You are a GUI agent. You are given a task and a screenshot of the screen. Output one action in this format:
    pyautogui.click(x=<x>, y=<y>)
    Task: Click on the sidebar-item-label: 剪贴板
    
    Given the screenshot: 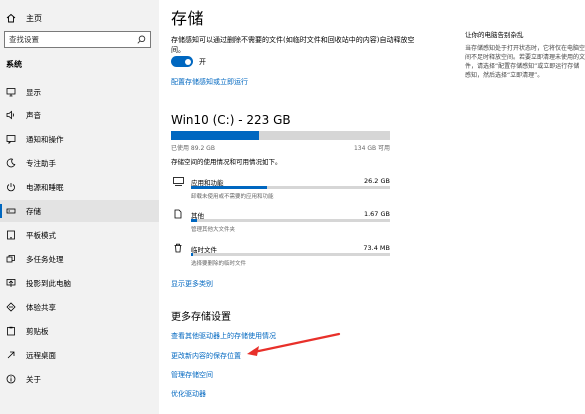 What is the action you would take?
    pyautogui.click(x=37, y=331)
    